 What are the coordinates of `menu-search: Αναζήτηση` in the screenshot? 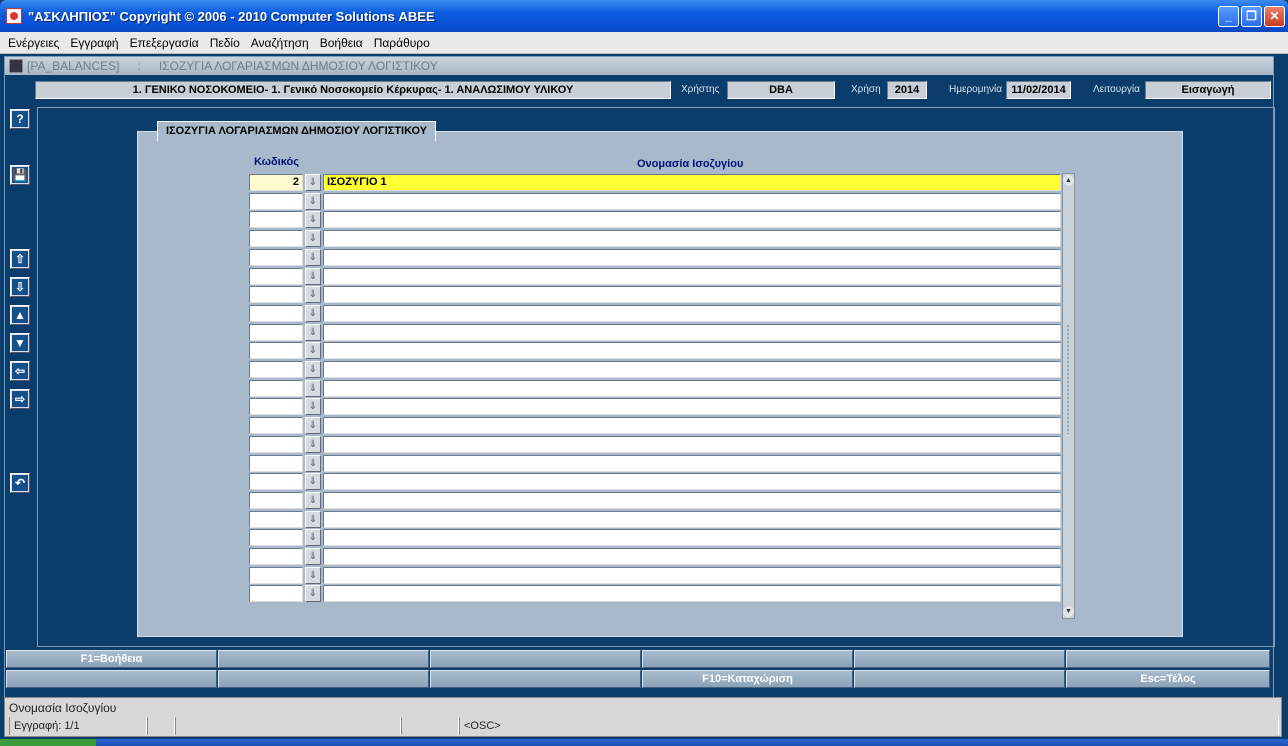 It's located at (280, 43).